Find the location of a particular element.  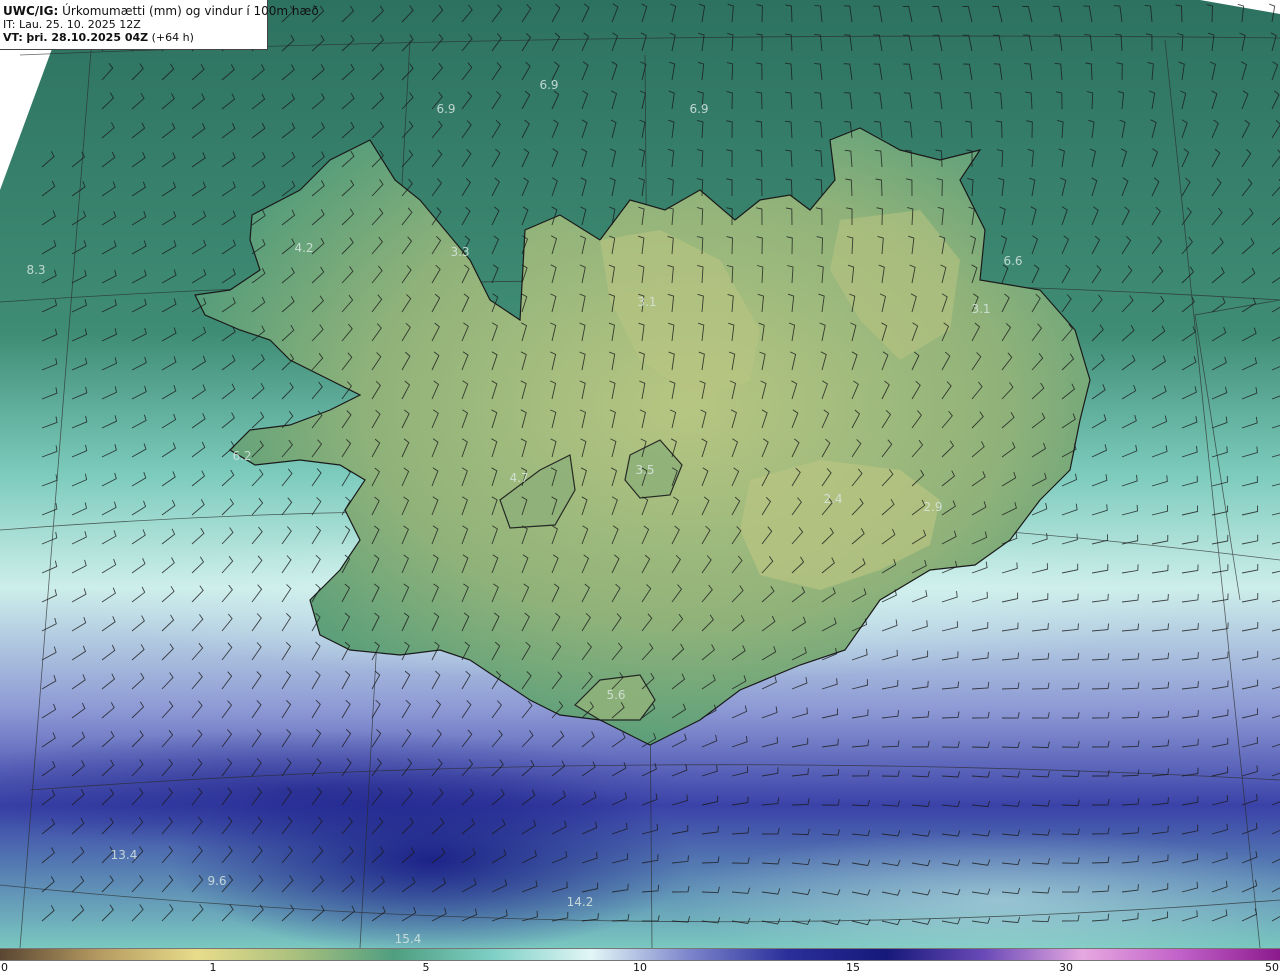

map-value-label: 2.4 is located at coordinates (832, 499).